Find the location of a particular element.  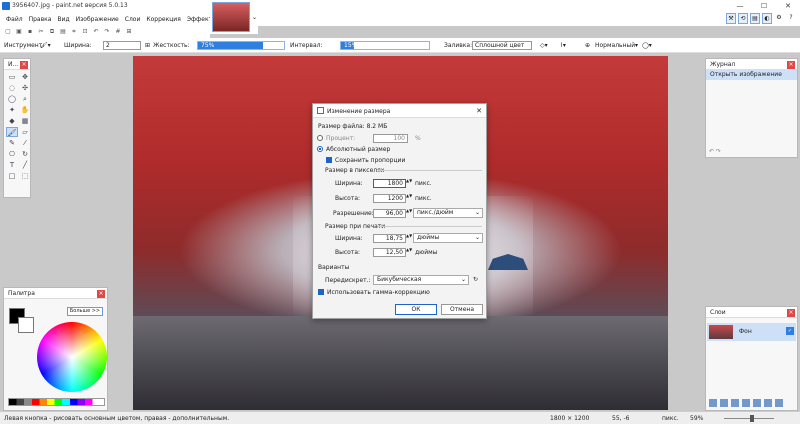

zoom-icon: ⌕ is located at coordinates (25, 99).